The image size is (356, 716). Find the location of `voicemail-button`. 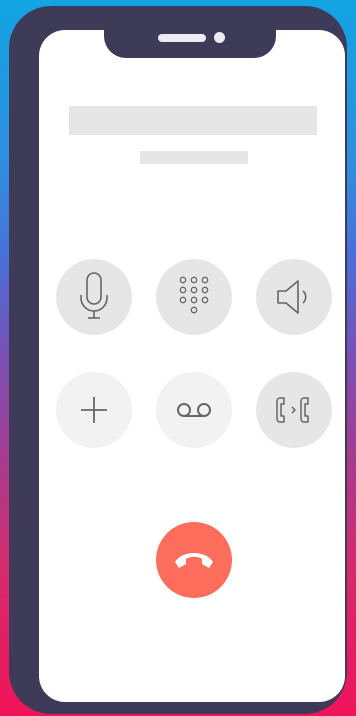

voicemail-button is located at coordinates (194, 410).